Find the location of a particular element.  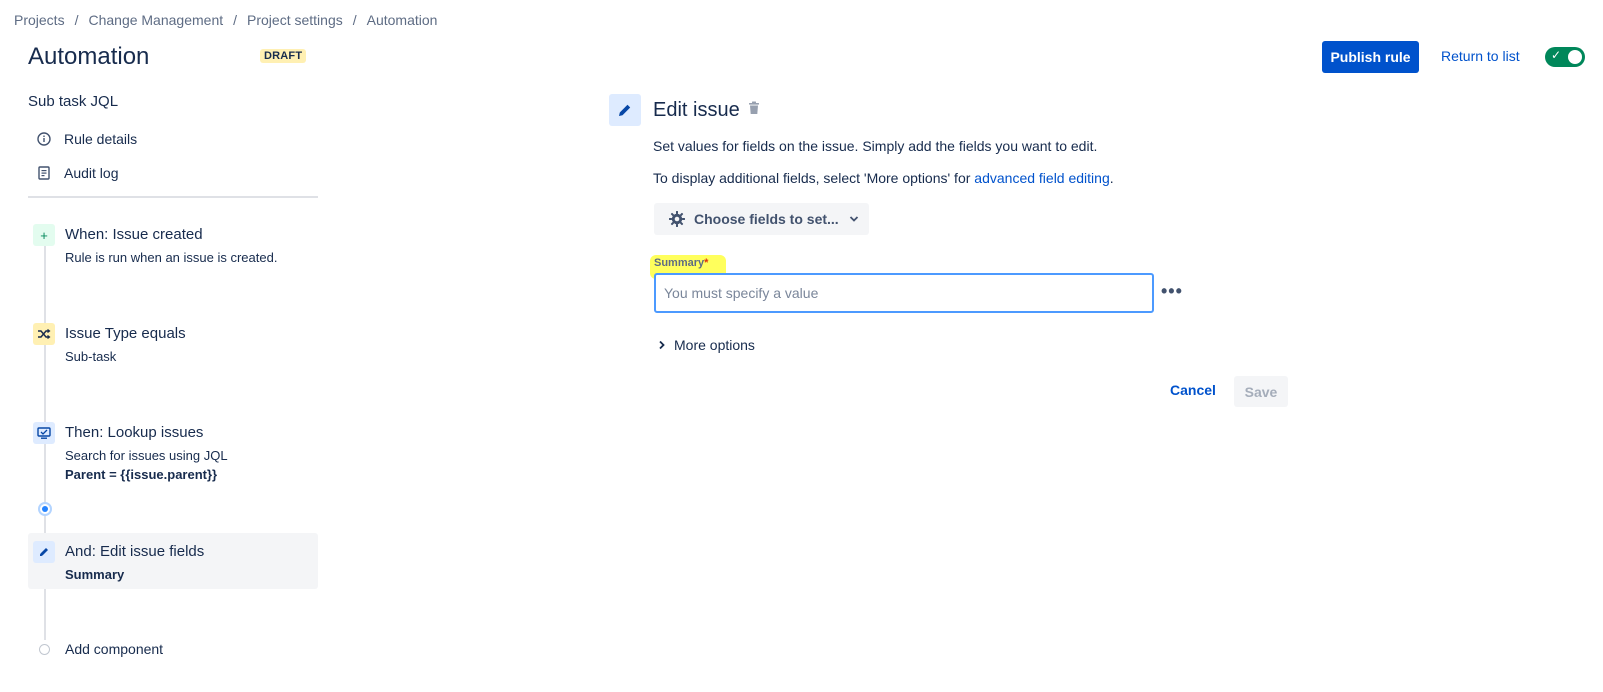

hint-suffix: . is located at coordinates (1111, 178).